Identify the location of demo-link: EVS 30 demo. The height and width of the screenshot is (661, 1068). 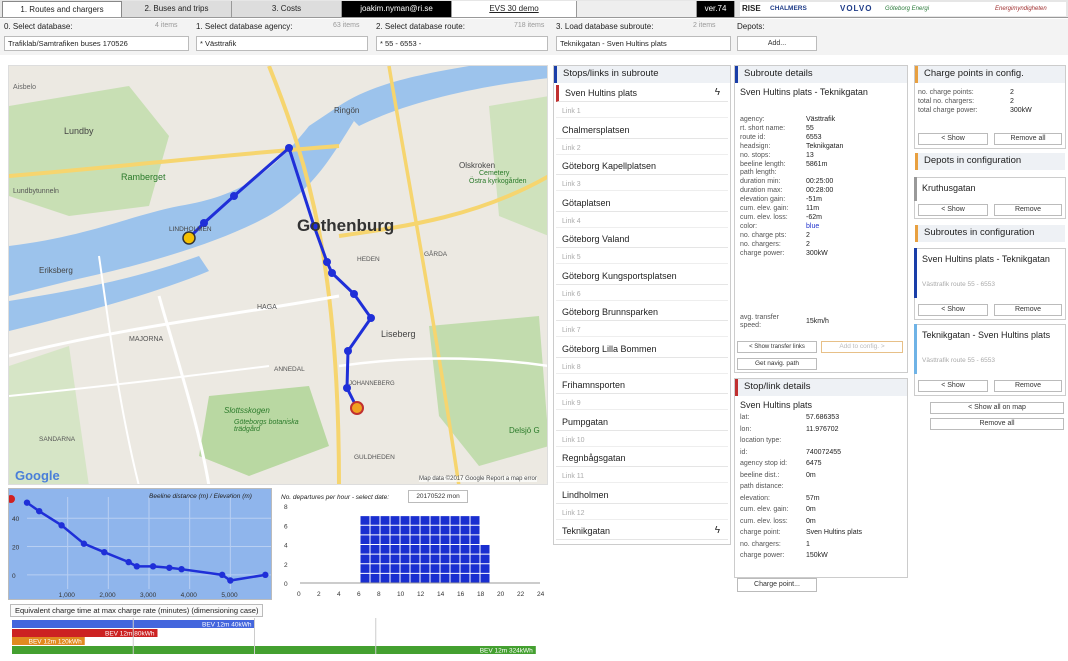
(514, 9).